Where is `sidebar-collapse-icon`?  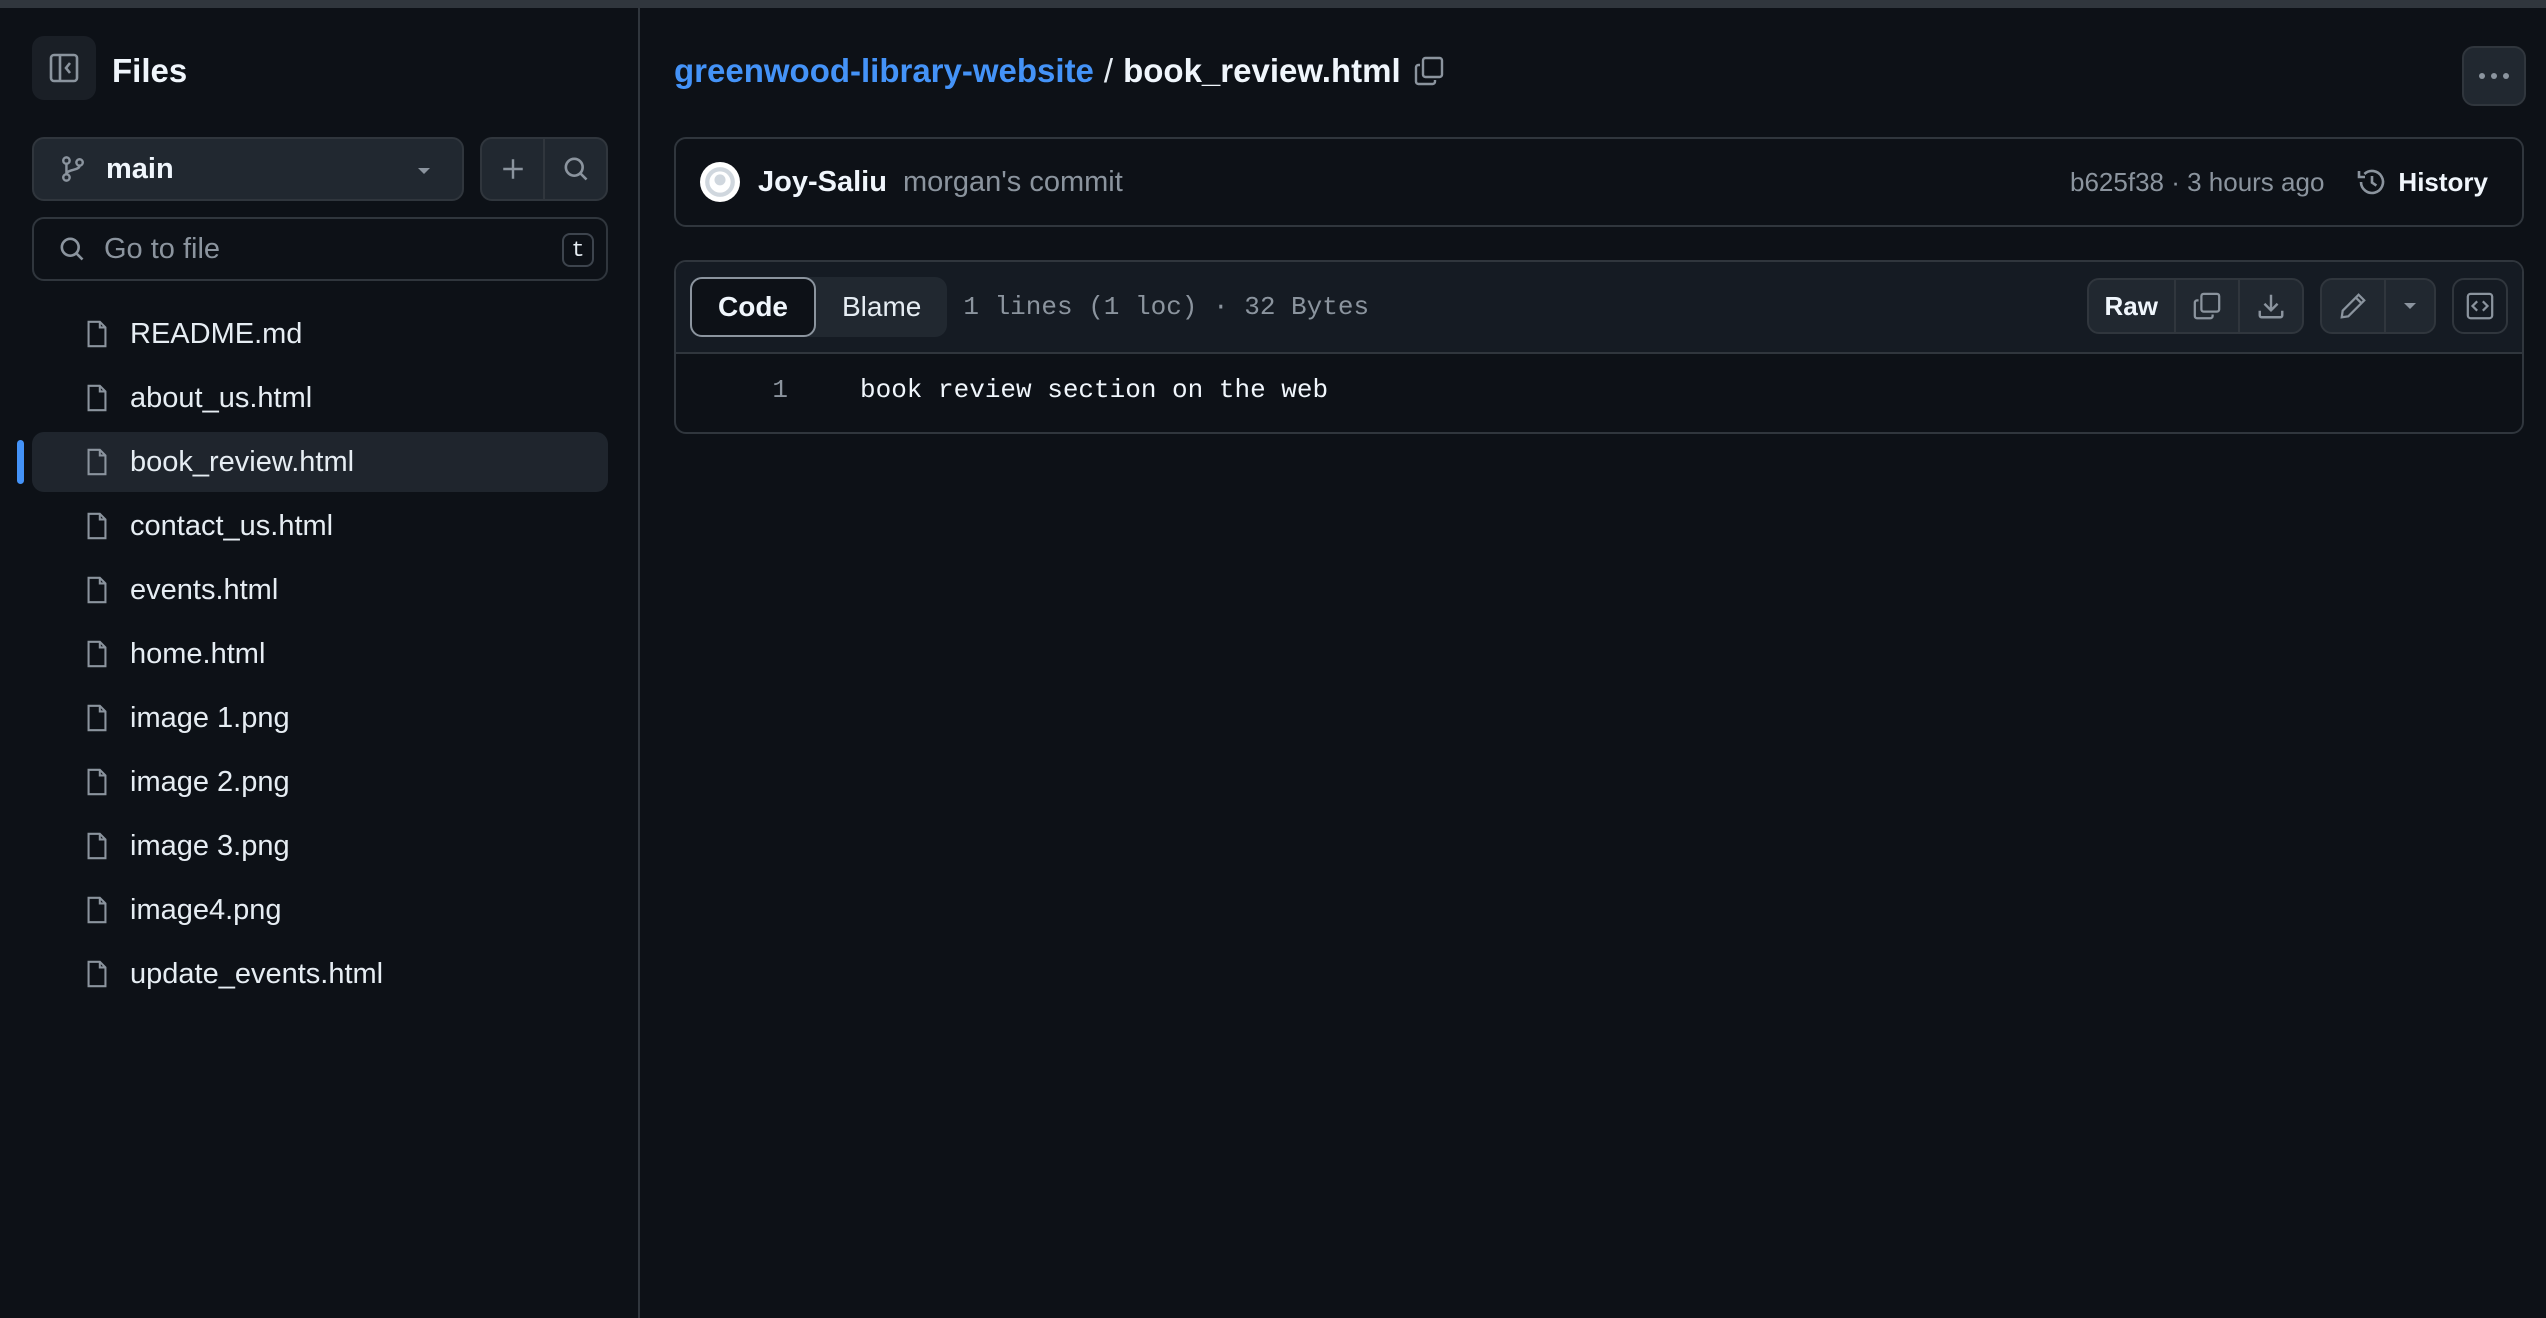
sidebar-collapse-icon is located at coordinates (64, 68).